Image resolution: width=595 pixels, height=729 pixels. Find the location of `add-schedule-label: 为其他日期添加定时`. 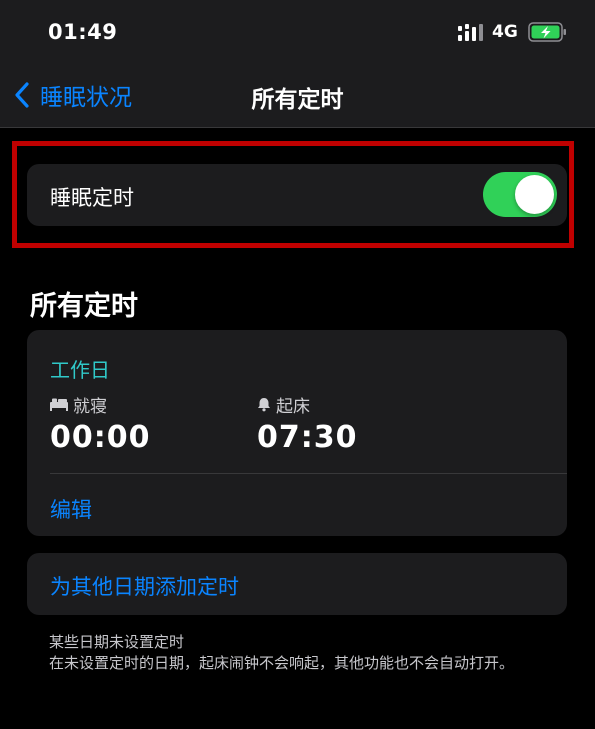

add-schedule-label: 为其他日期添加定时 is located at coordinates (144, 587).